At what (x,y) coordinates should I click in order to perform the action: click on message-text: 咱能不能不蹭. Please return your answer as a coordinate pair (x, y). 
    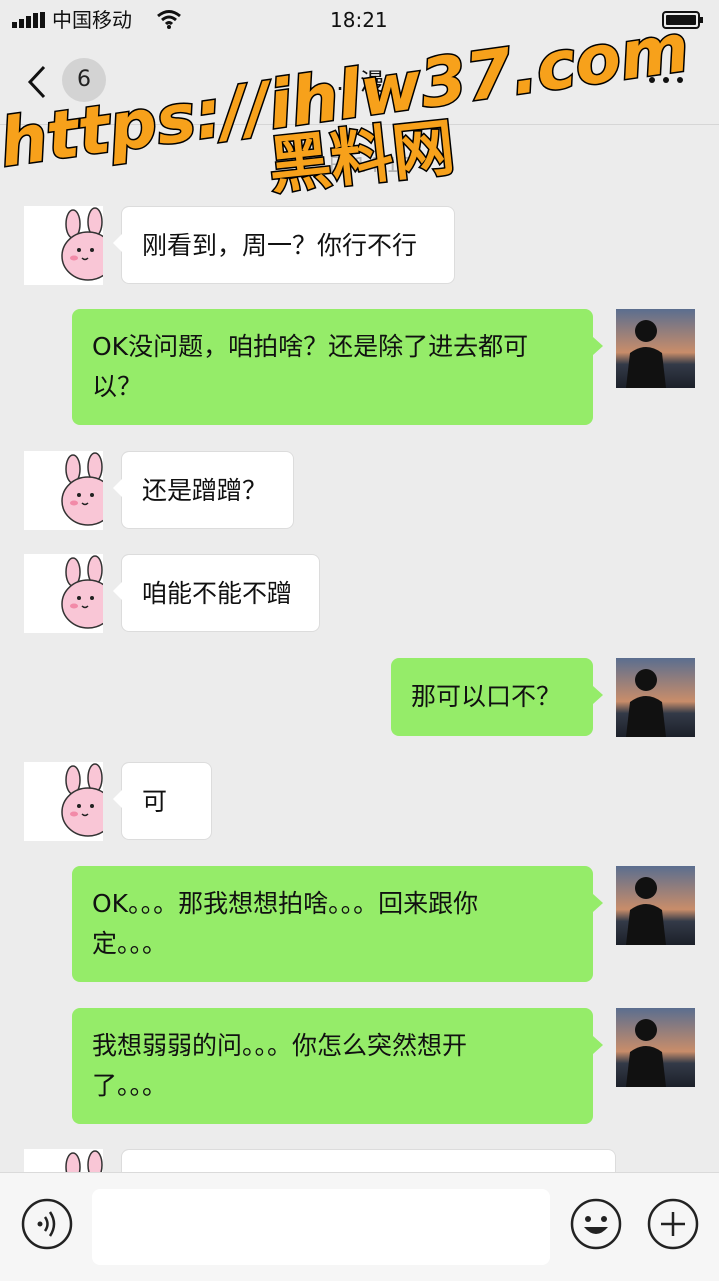
    Looking at the image, I should click on (217, 593).